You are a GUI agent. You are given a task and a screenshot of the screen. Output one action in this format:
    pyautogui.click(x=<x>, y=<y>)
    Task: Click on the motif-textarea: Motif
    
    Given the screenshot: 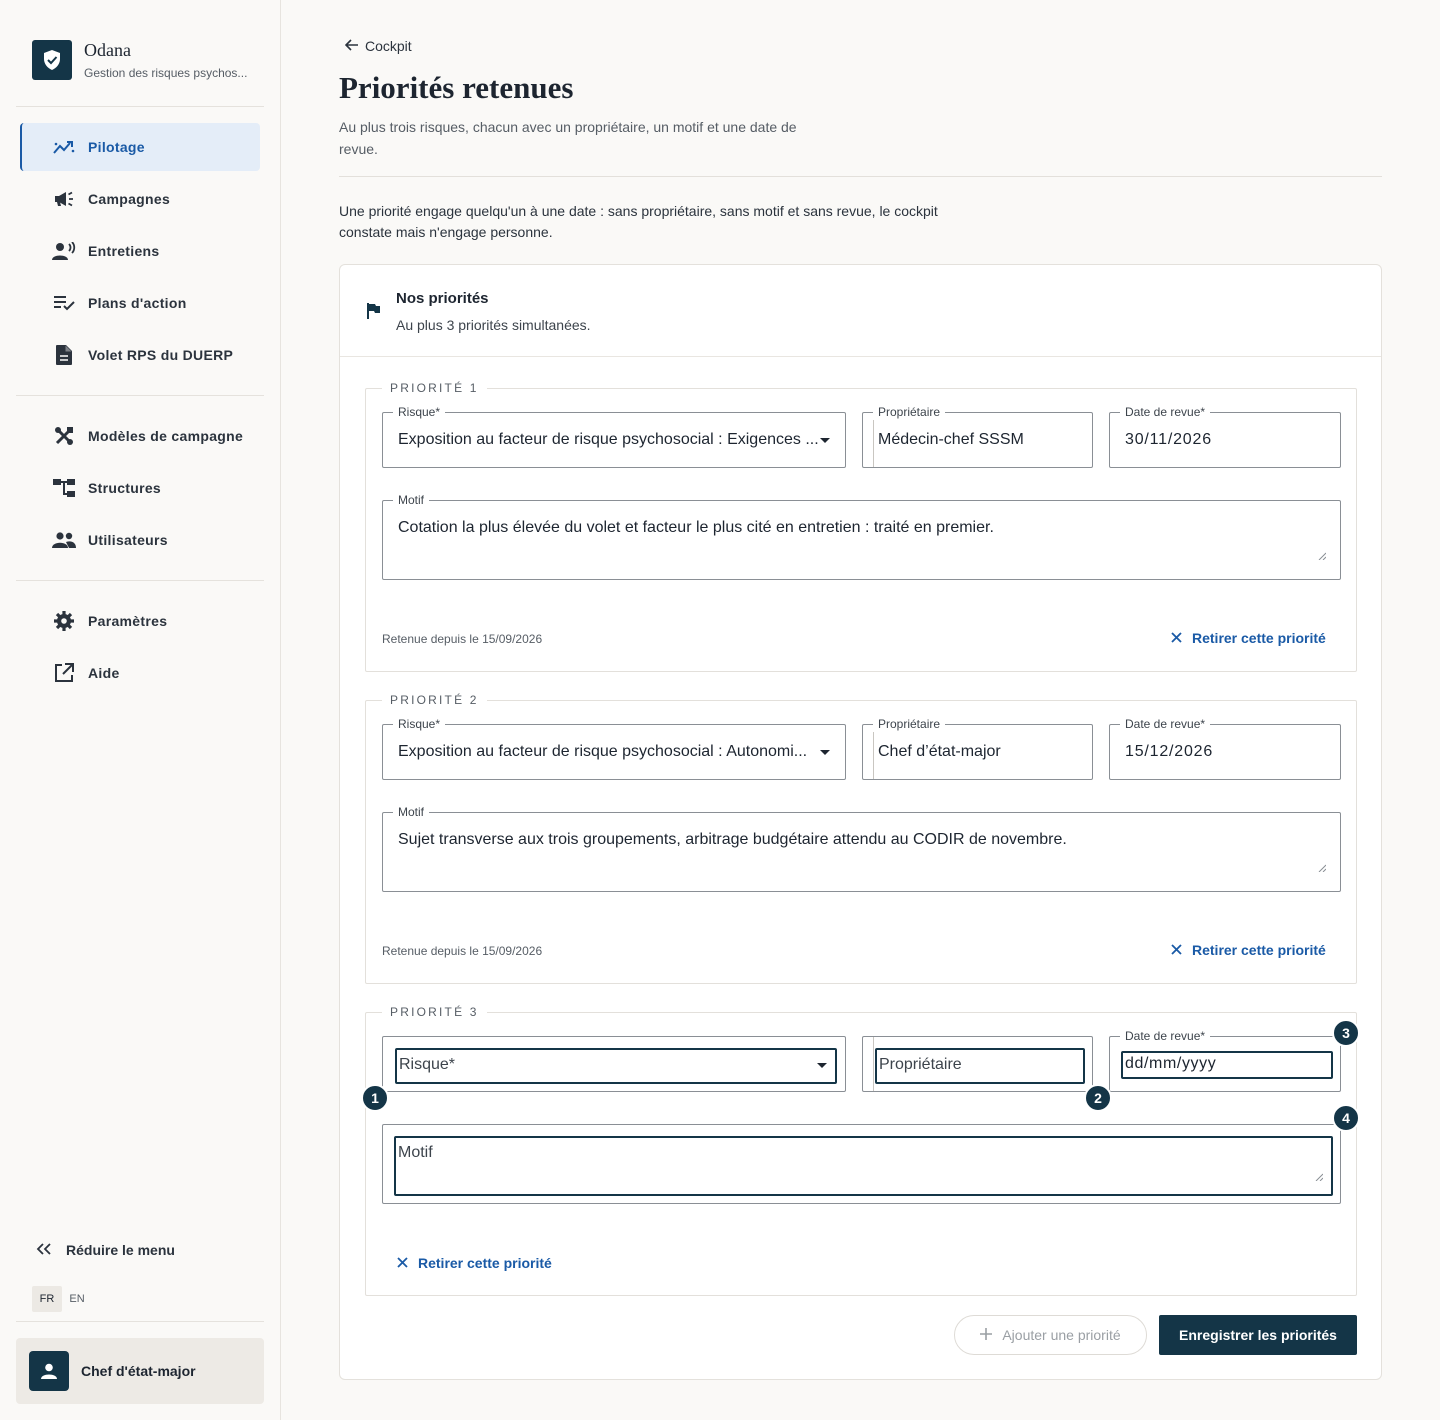 What is the action you would take?
    pyautogui.click(x=863, y=1166)
    